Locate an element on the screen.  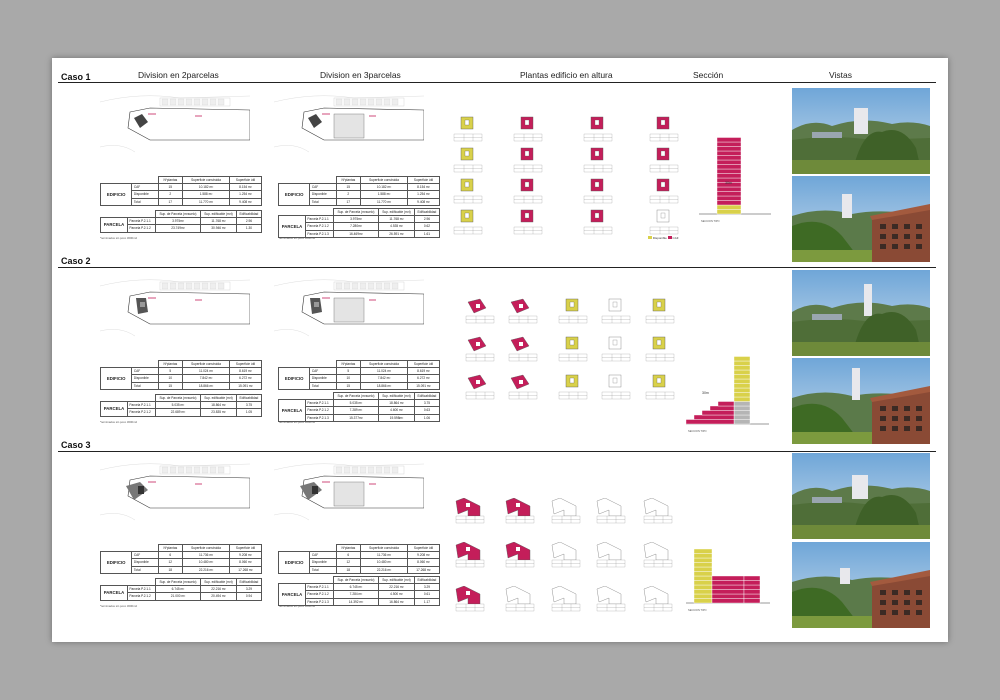
site-plan-case-3-2-parcelas is located at coordinates (175, 492).